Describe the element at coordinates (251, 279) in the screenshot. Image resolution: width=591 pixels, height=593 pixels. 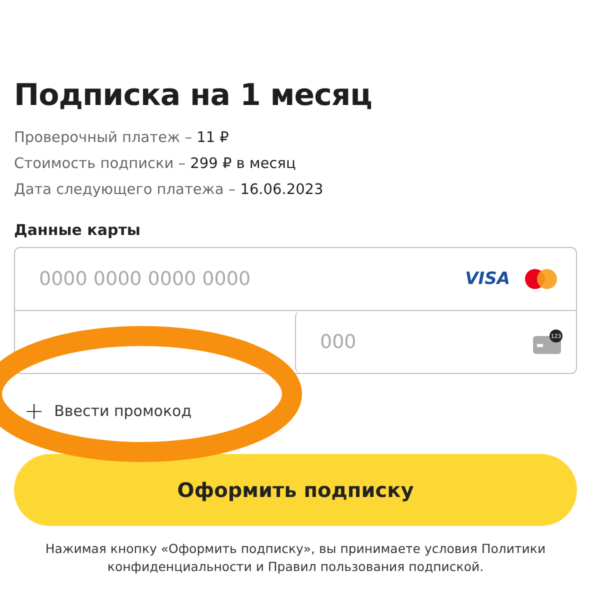
I see `card-number-field: 0000 0000 0000 0000` at that location.